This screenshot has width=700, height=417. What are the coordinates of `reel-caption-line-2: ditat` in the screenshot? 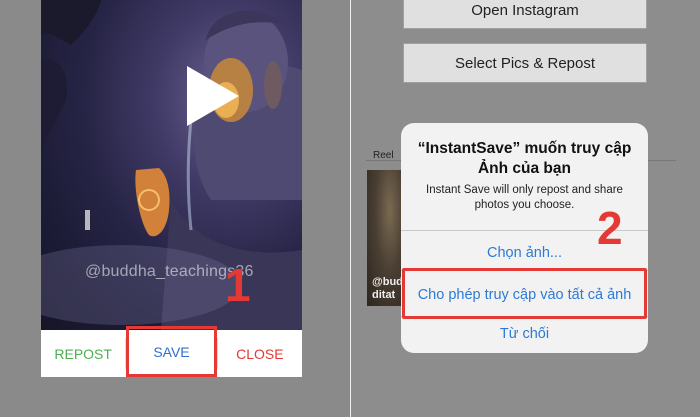 It's located at (384, 295).